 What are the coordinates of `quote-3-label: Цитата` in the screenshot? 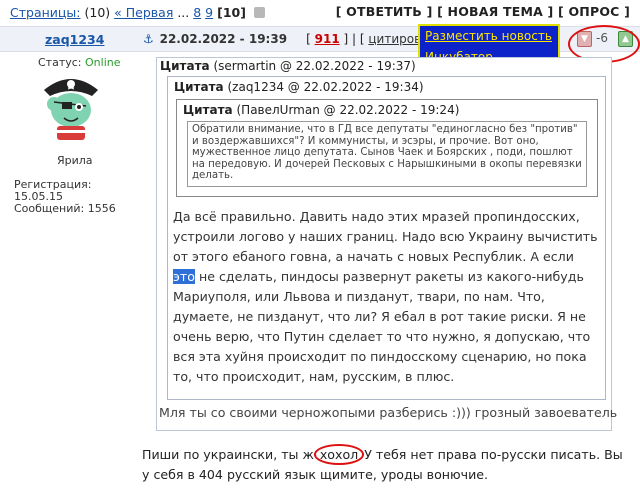 It's located at (208, 110).